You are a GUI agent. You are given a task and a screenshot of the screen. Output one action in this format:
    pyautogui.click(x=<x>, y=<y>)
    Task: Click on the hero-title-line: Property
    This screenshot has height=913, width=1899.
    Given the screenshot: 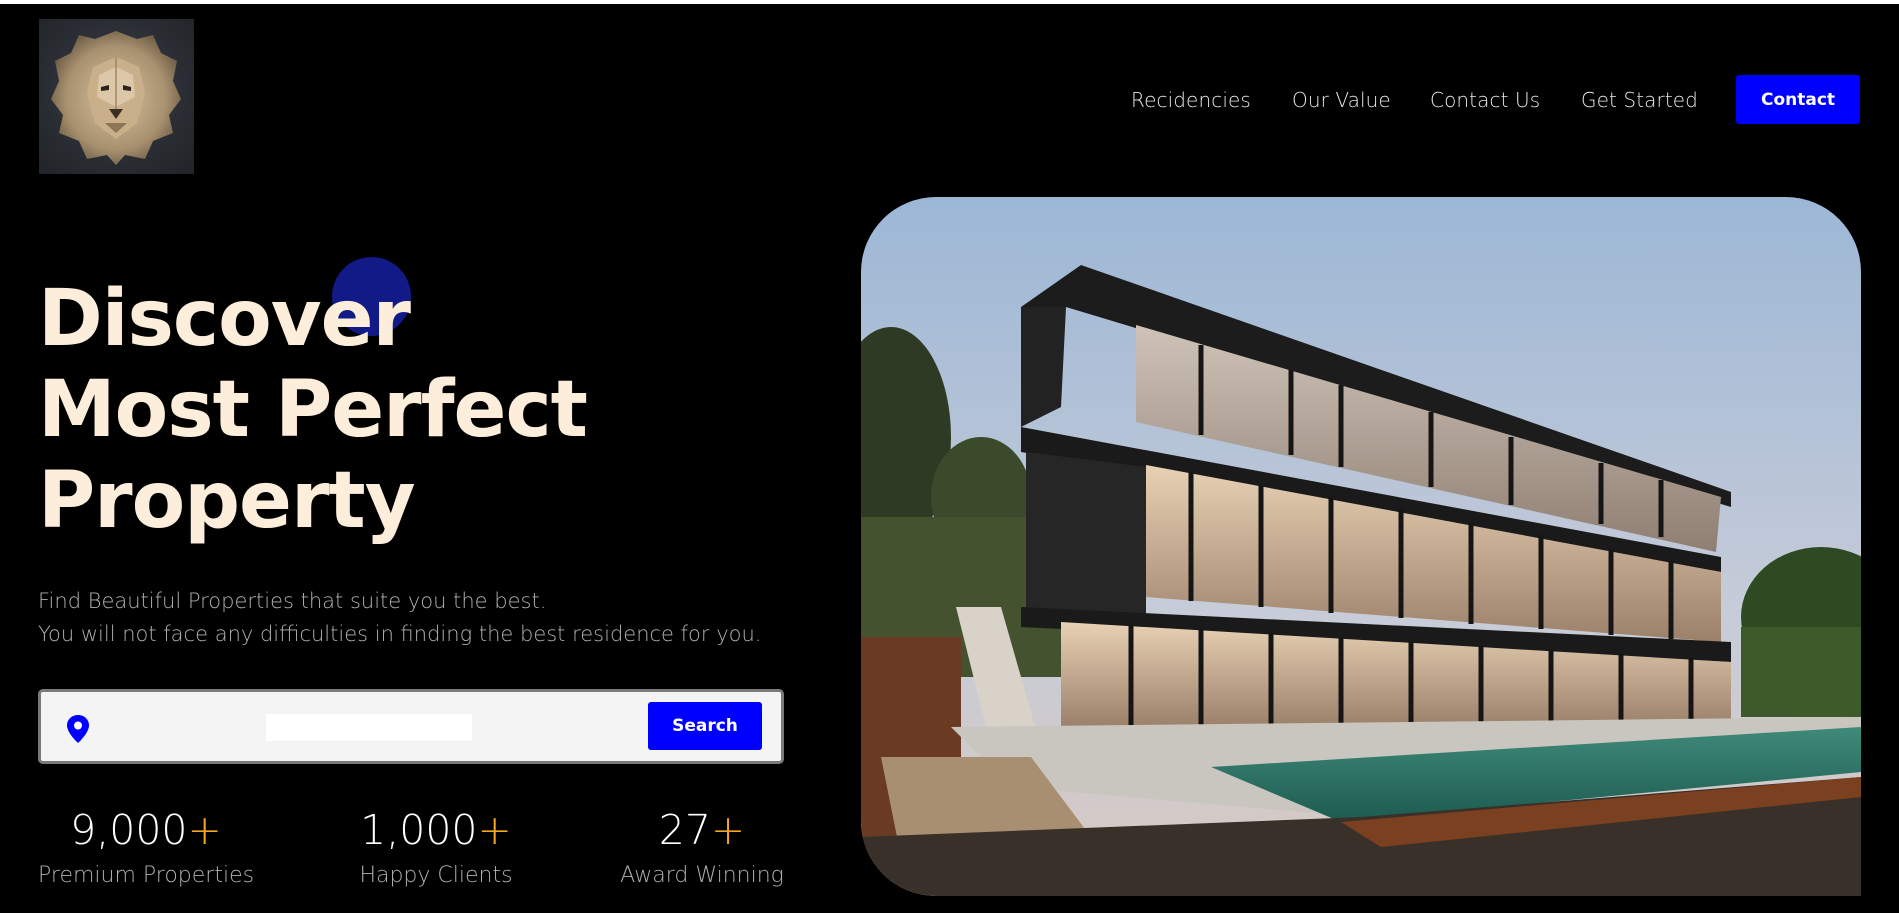 What is the action you would take?
    pyautogui.click(x=227, y=501)
    